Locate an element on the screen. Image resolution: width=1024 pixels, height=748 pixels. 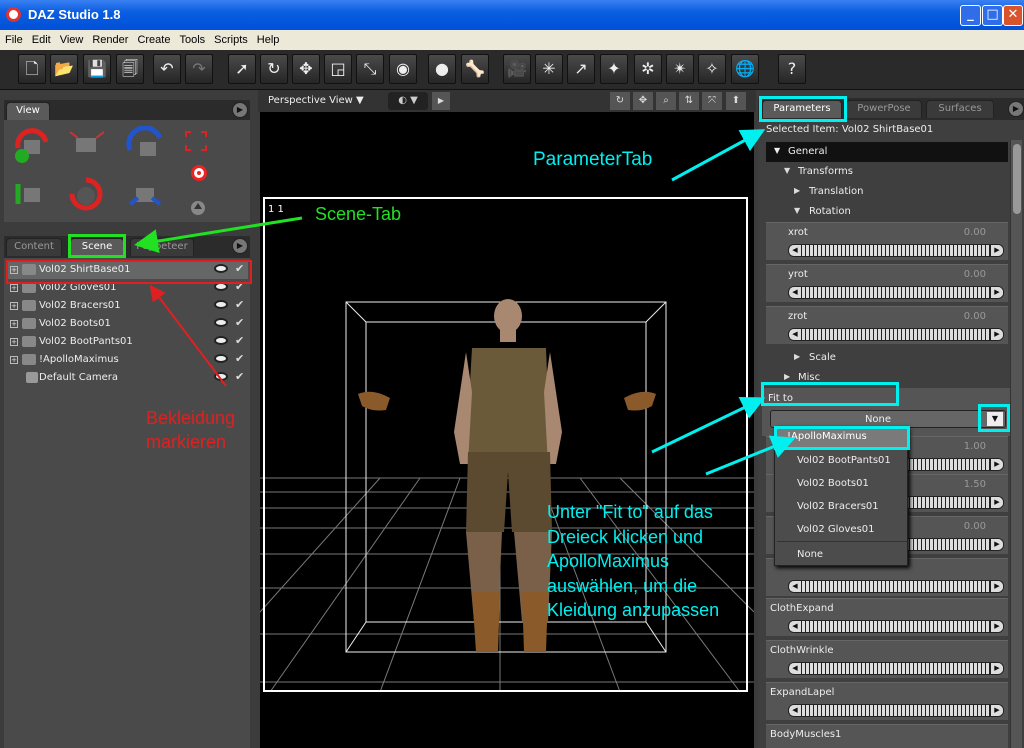
point-light-icon: ✦ is located at coordinates (614, 69).